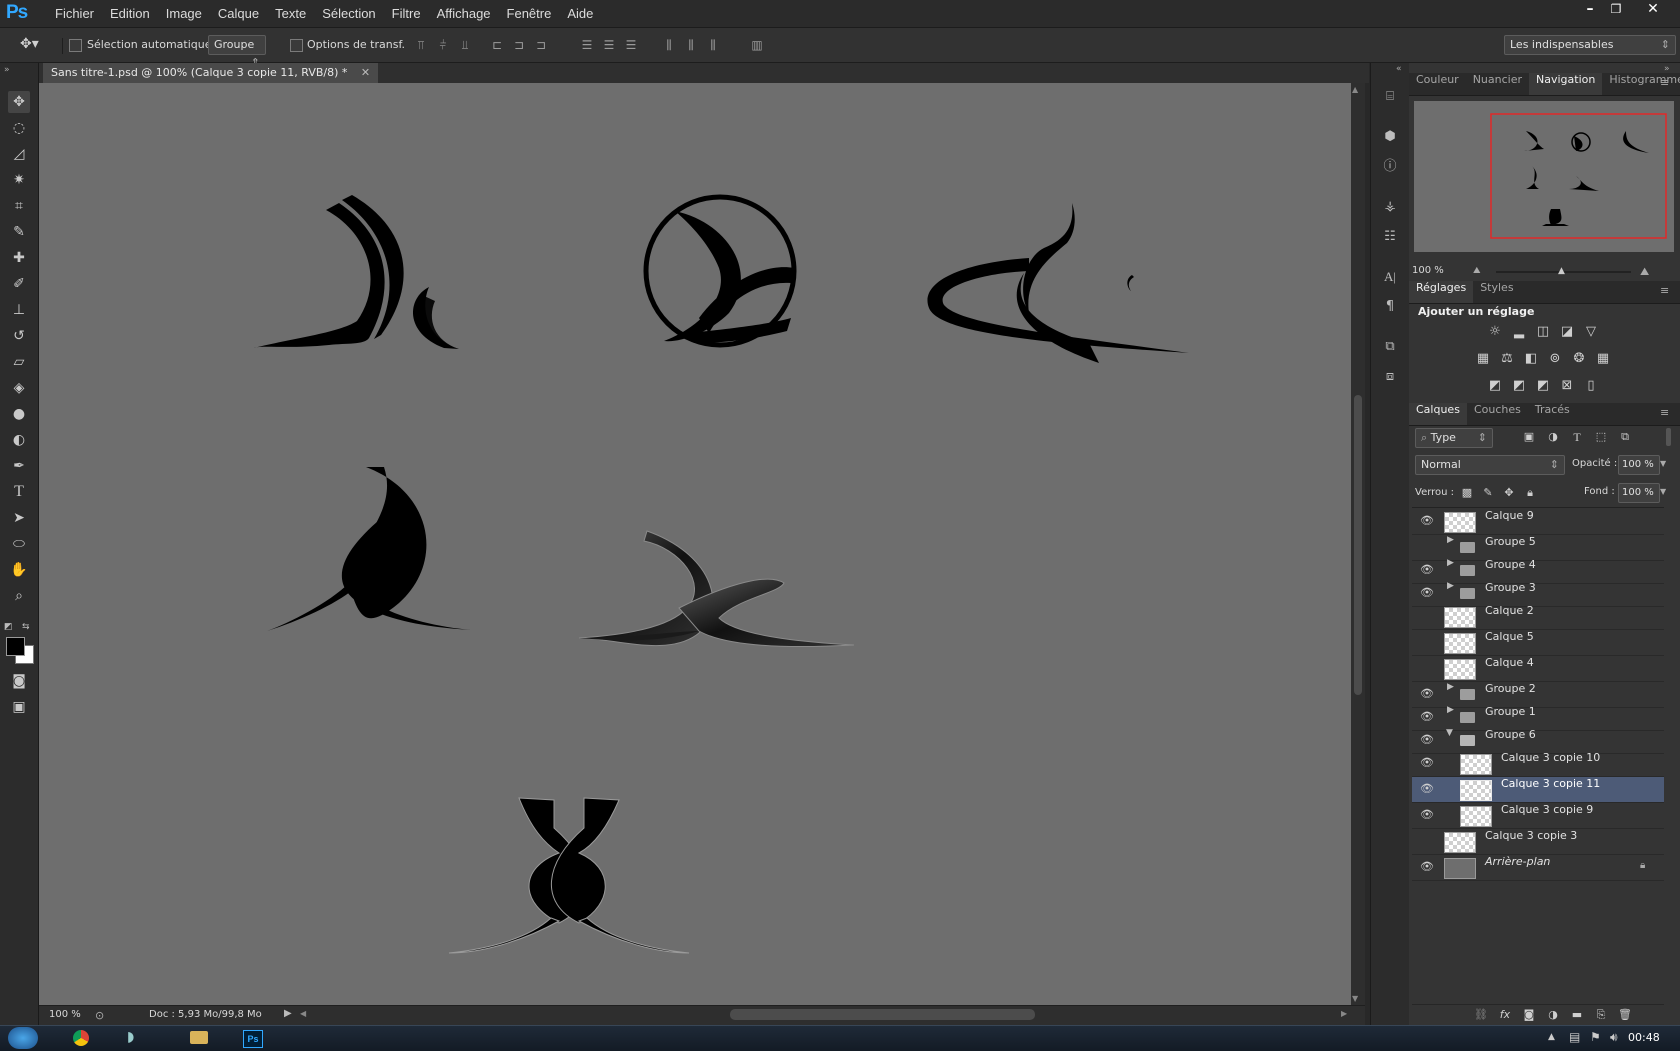  I want to click on opacity-input: 100 %, so click(1639, 465).